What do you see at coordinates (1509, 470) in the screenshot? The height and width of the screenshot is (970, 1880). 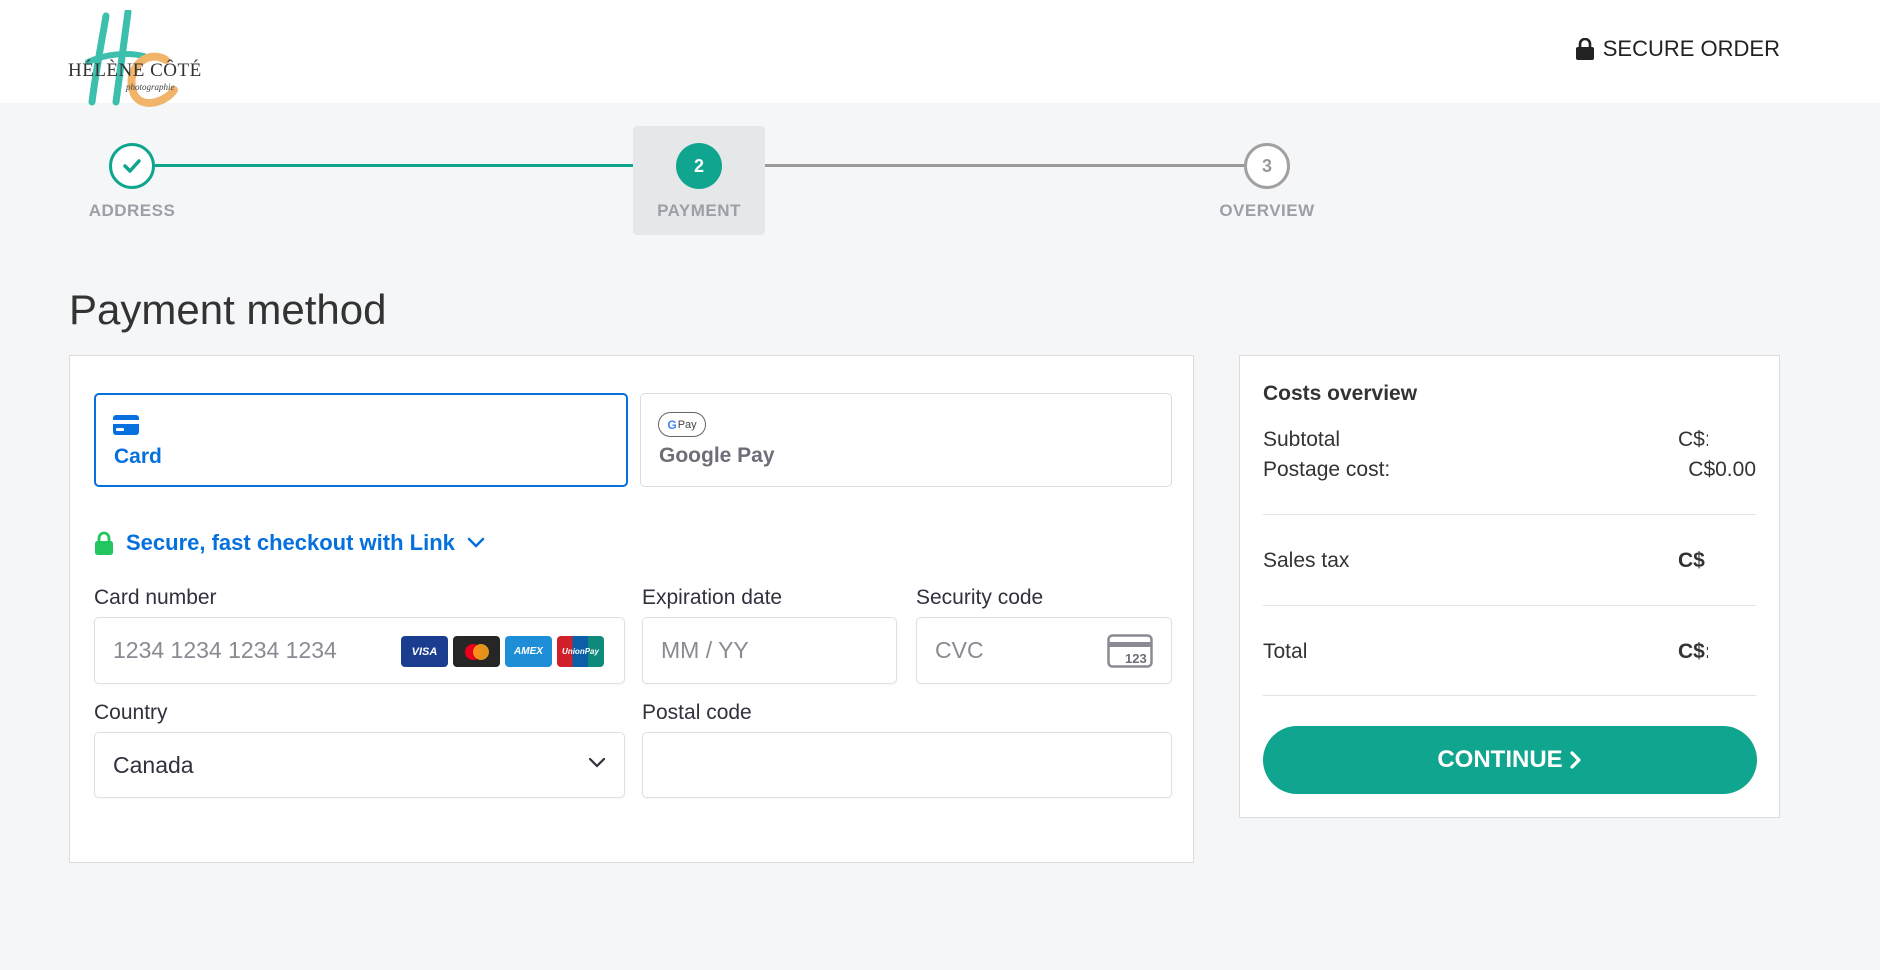 I see `postage-row: Postage cost: C$0.00` at bounding box center [1509, 470].